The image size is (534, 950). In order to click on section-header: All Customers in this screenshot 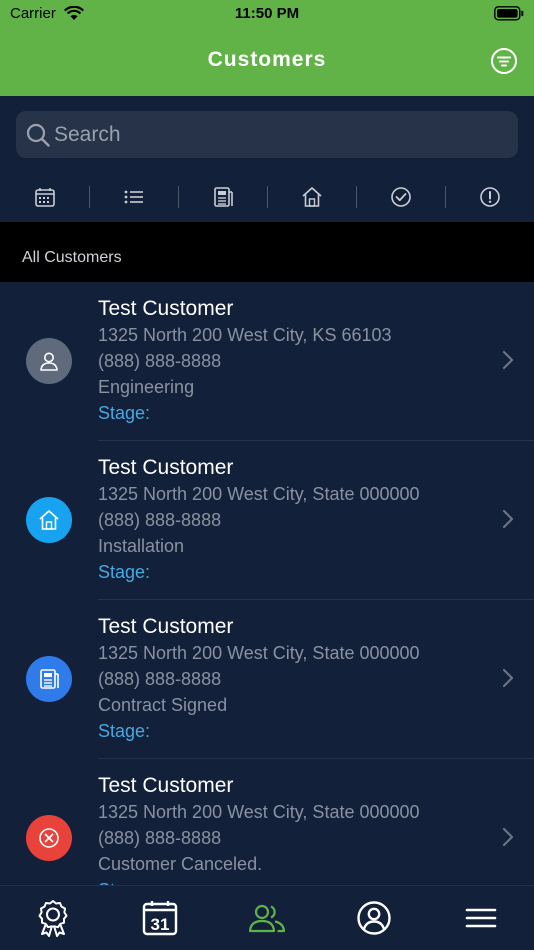, I will do `click(267, 252)`.